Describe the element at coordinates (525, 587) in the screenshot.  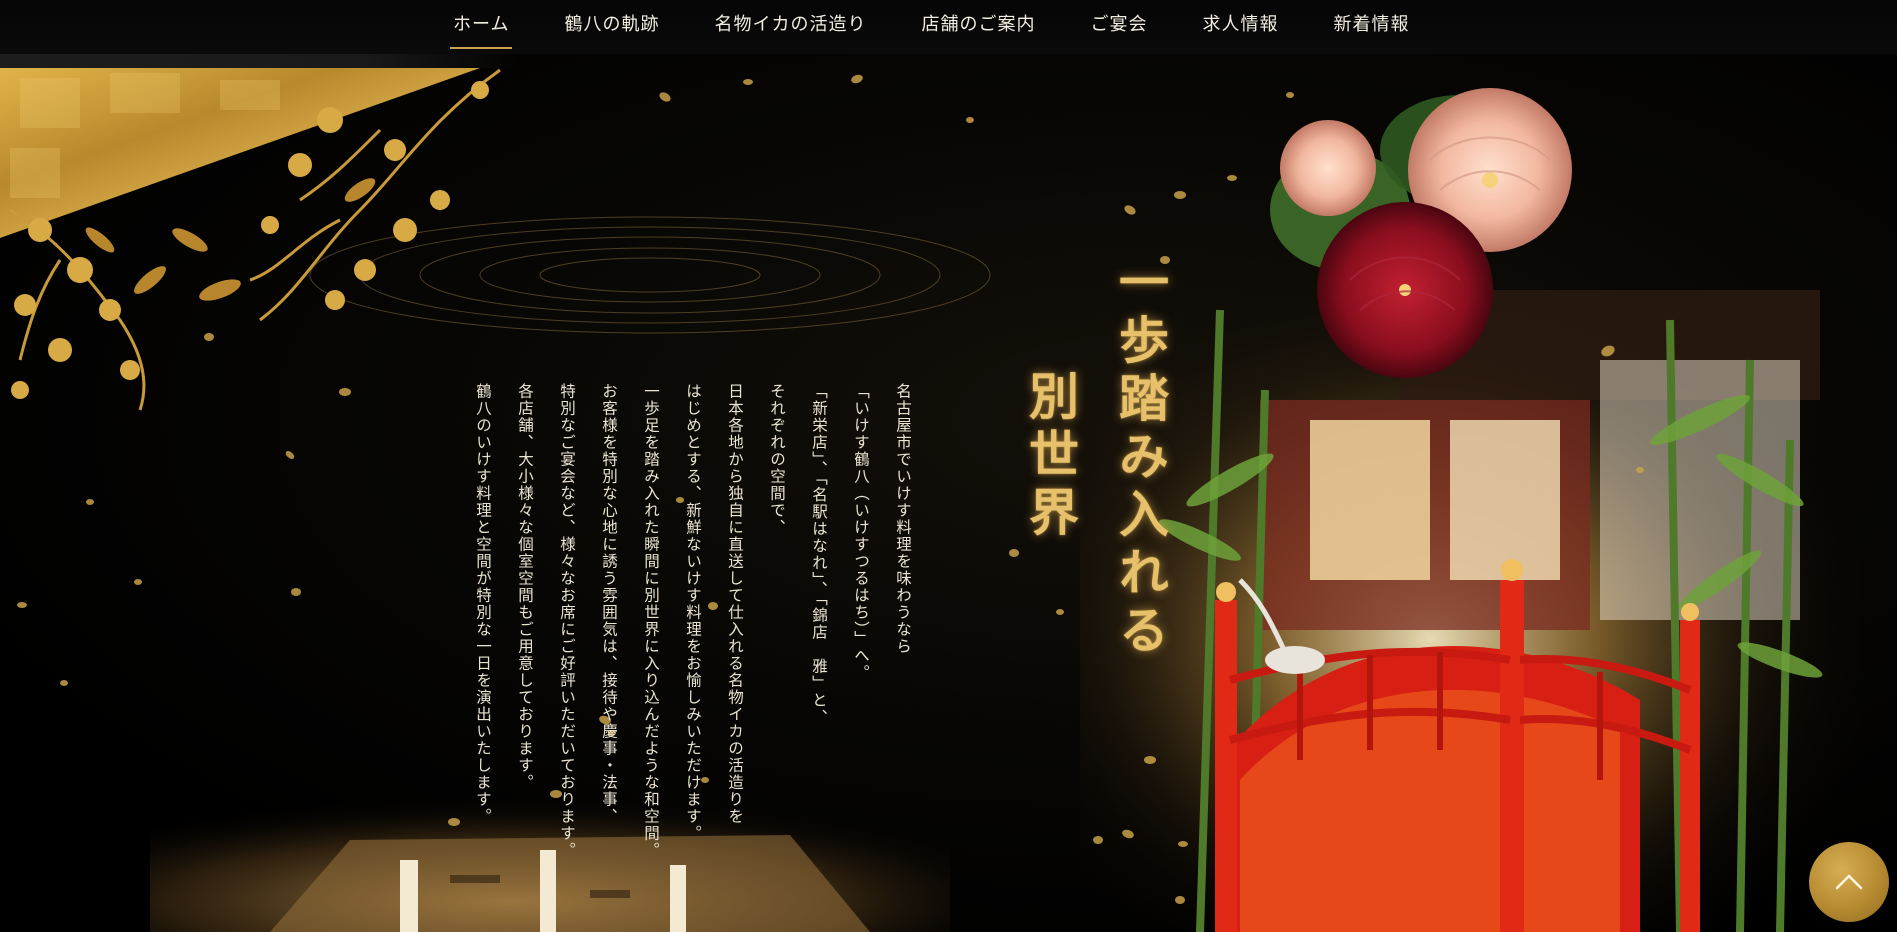
I see `body-line: 各店舗、大小様々な個室空間もご用意しております。` at that location.